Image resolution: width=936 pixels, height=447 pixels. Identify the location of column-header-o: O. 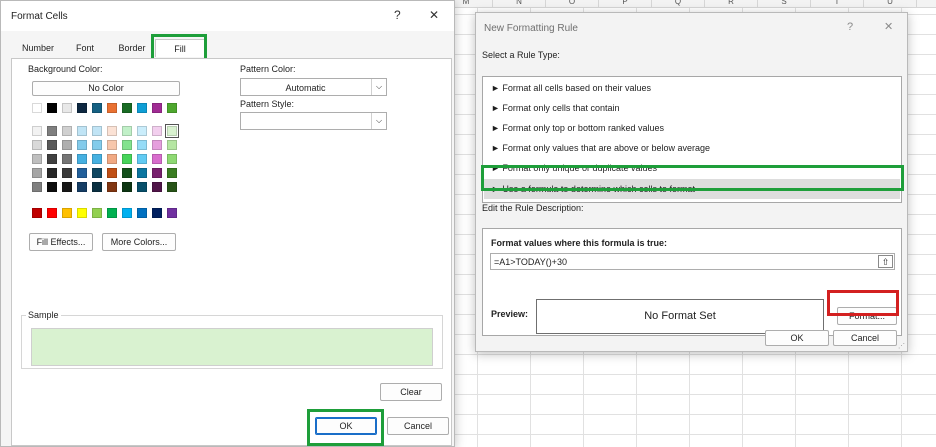
(572, 4).